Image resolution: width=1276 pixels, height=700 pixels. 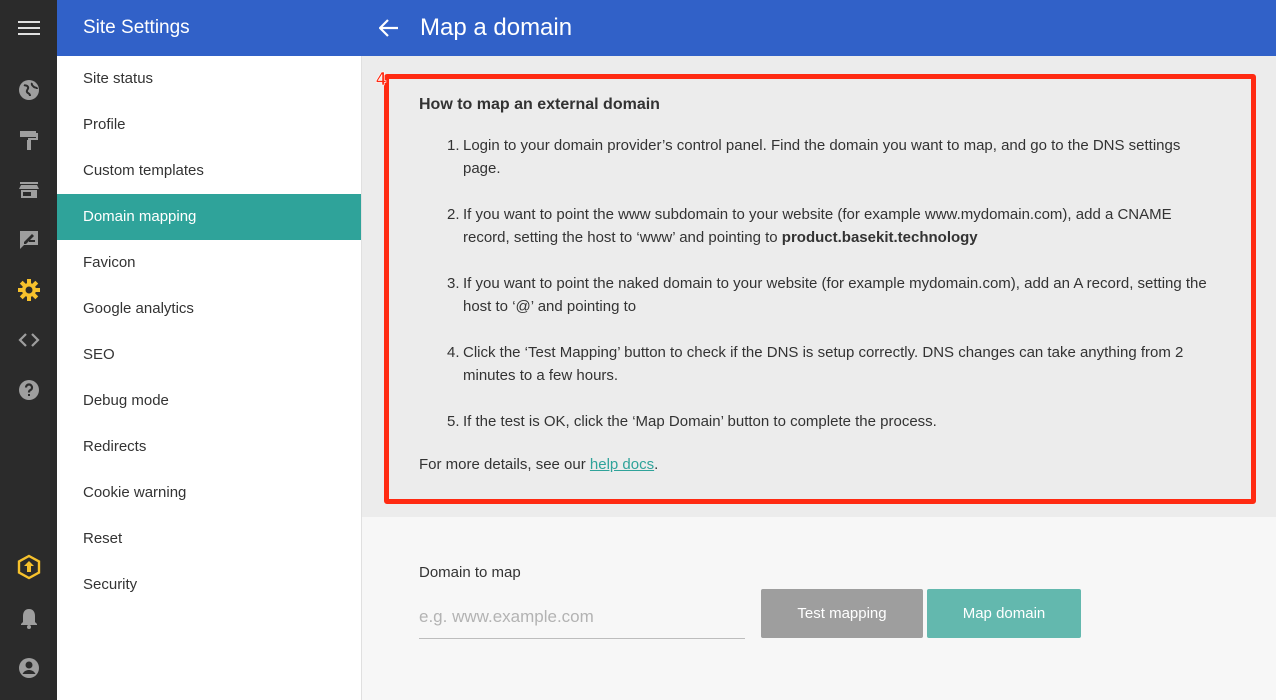 What do you see at coordinates (539, 104) in the screenshot?
I see `instructions-heading: How to map an external domain` at bounding box center [539, 104].